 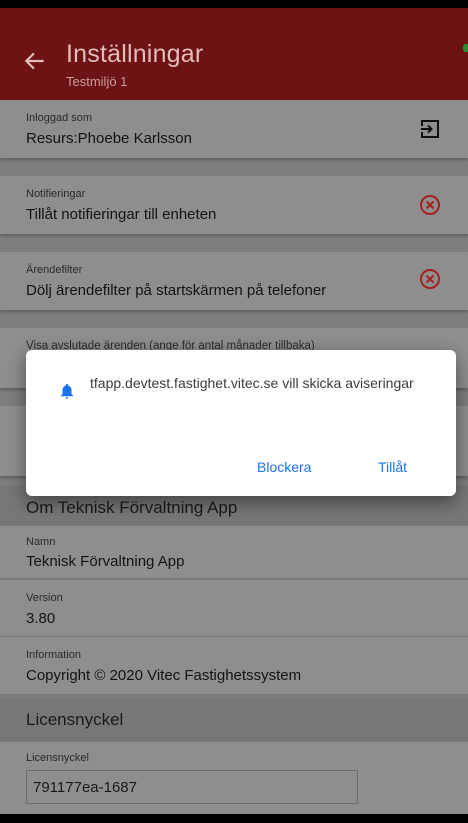 I want to click on license-key-input, so click(x=192, y=787).